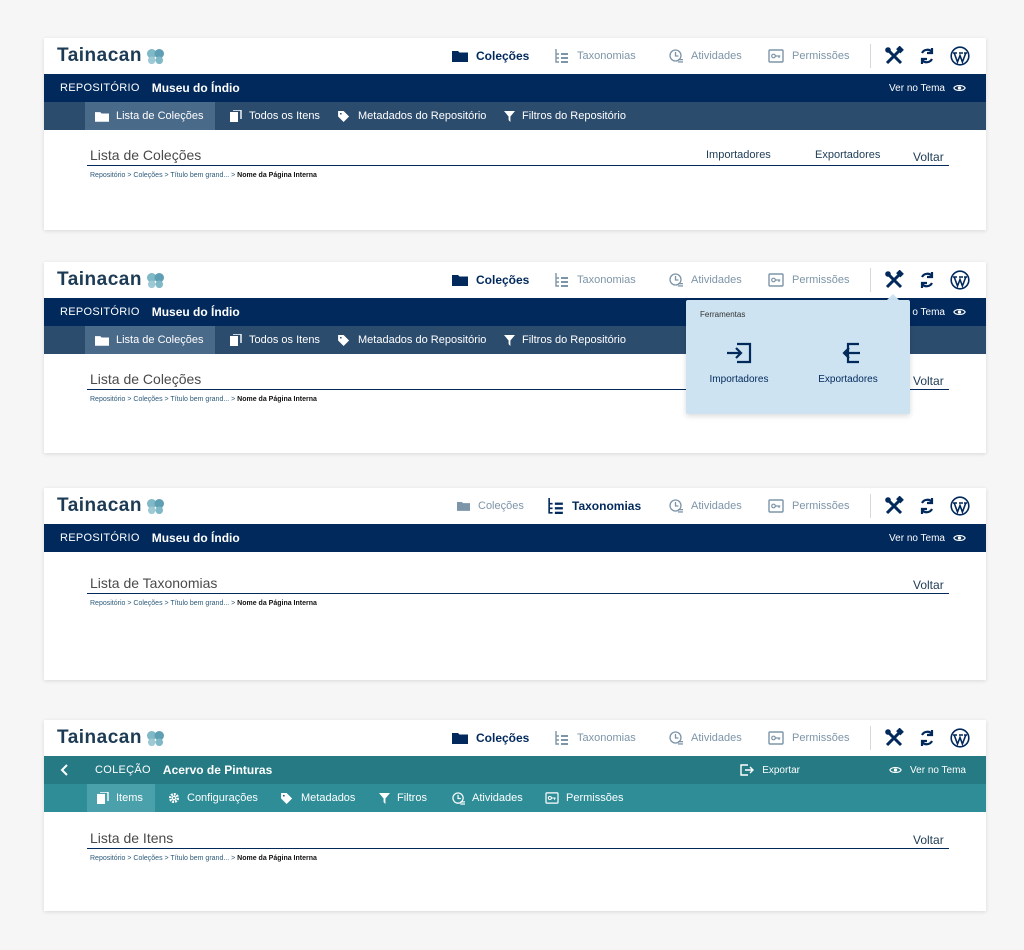 This screenshot has width=1024, height=950. Describe the element at coordinates (217, 770) in the screenshot. I see `collection-name: Acervo de Pinturas` at that location.